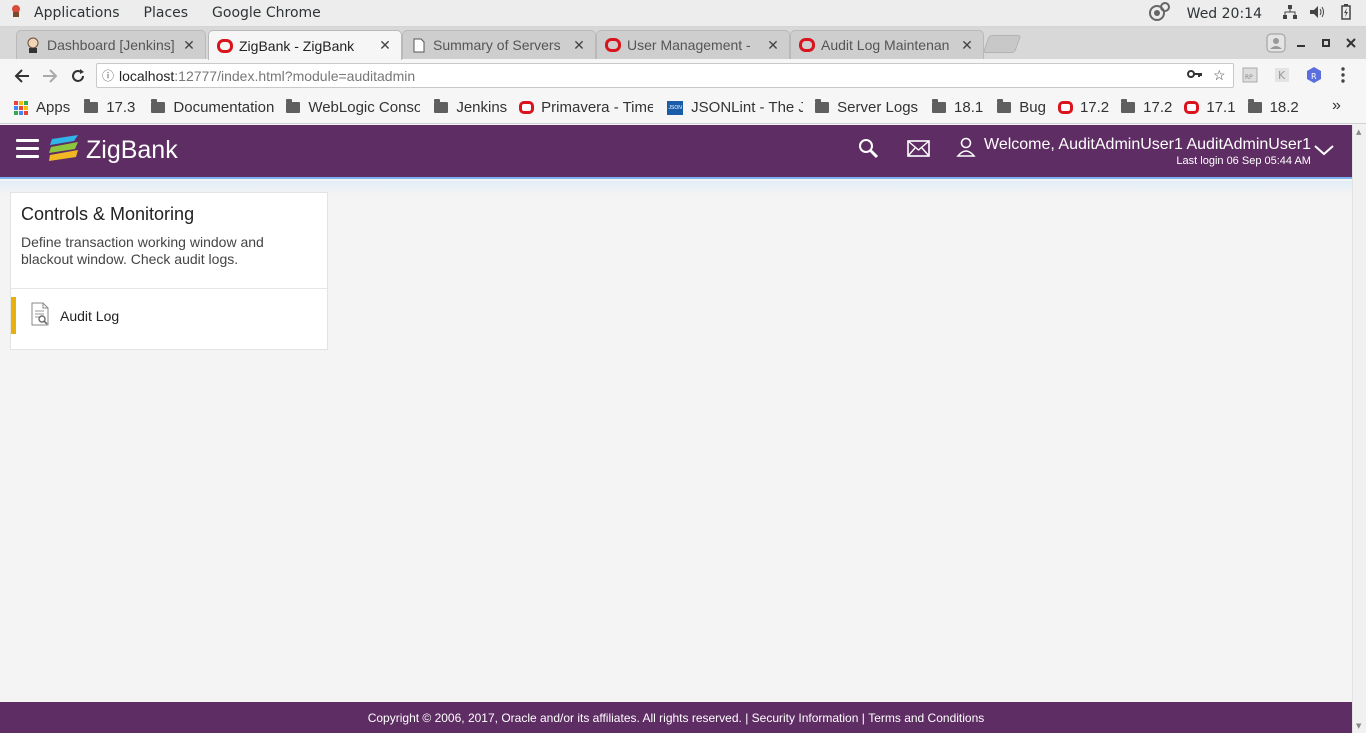 This screenshot has height=733, width=1366. I want to click on svg-text: R, so click(1314, 76).